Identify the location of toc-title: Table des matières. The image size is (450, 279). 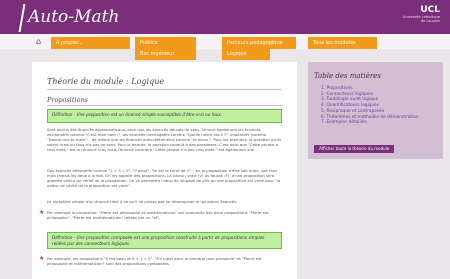
(347, 76).